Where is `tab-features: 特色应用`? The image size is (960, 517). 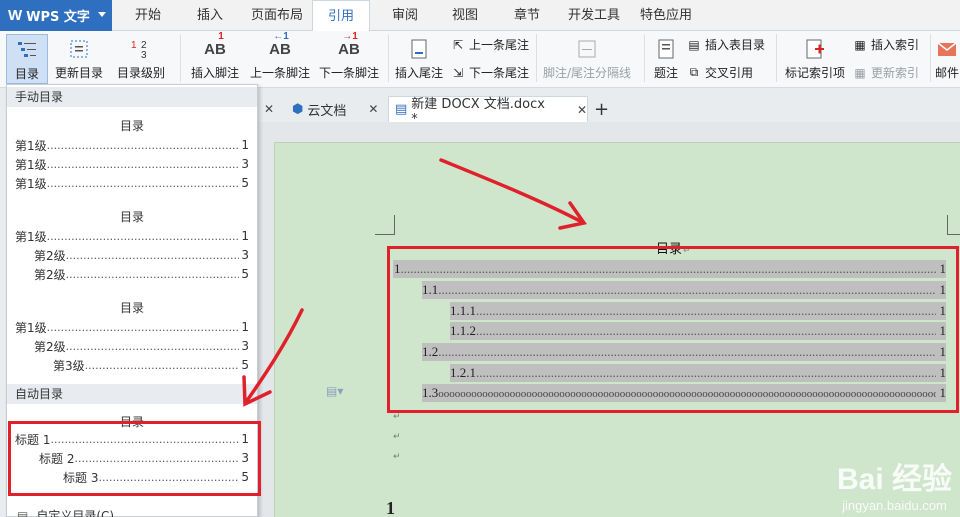
tab-features: 特色应用 is located at coordinates (666, 15).